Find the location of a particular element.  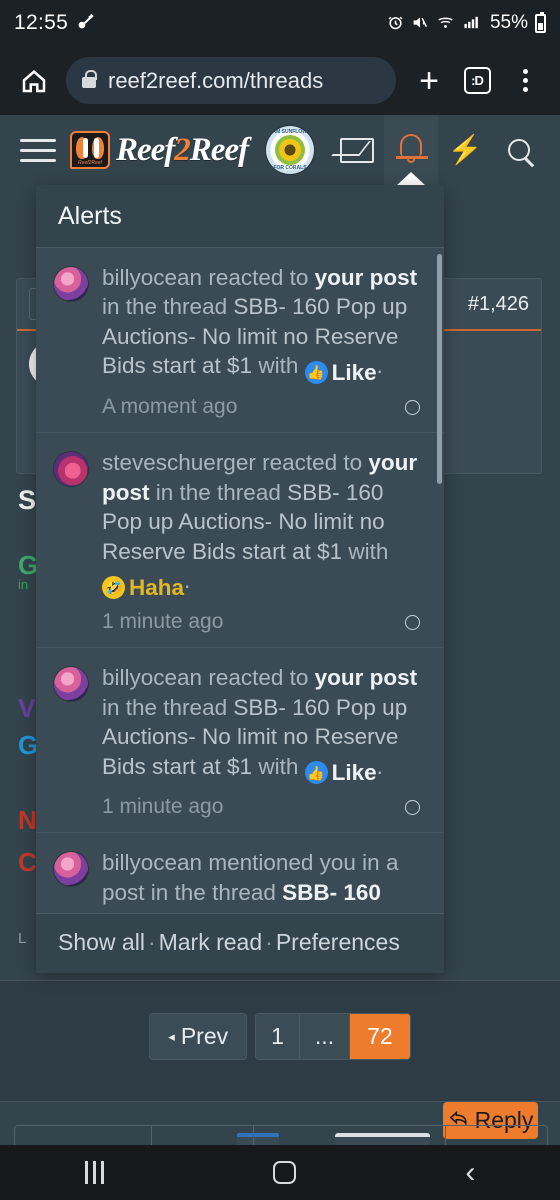

battery-percent: 55% is located at coordinates (508, 22).